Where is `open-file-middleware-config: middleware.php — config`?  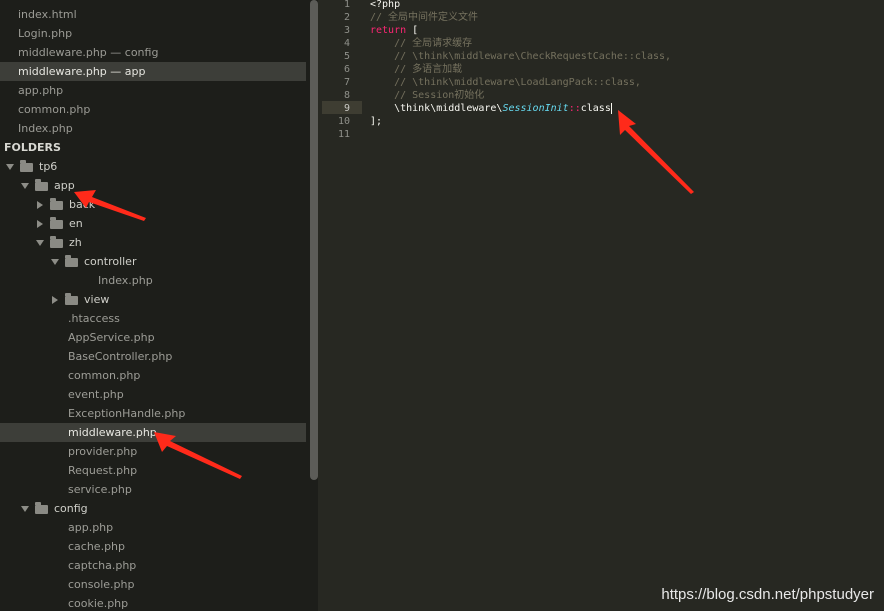 open-file-middleware-config: middleware.php — config is located at coordinates (153, 52).